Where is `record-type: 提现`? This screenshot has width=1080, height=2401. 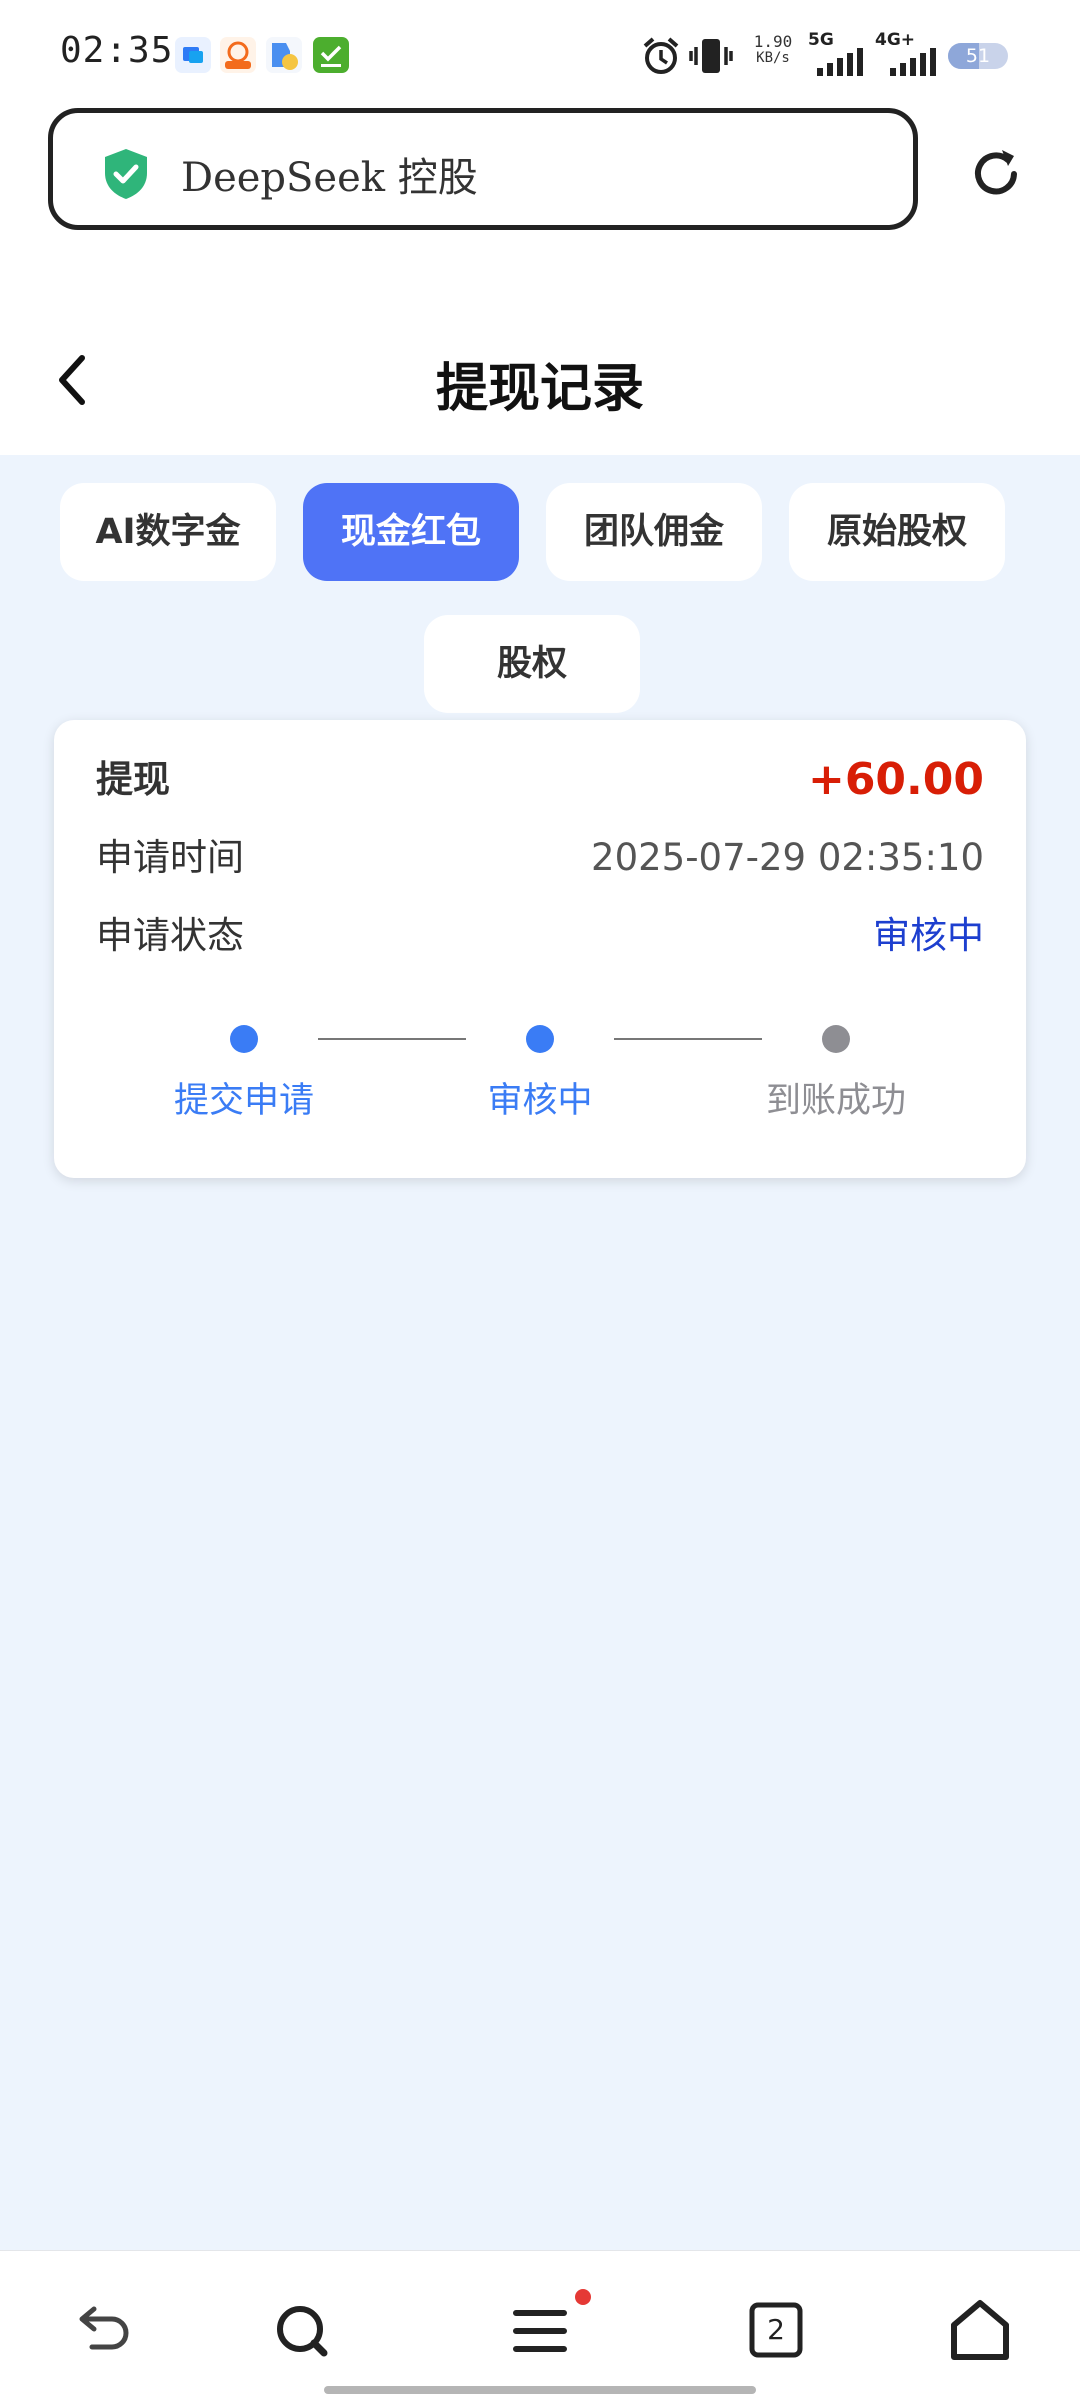 record-type: 提现 is located at coordinates (133, 779).